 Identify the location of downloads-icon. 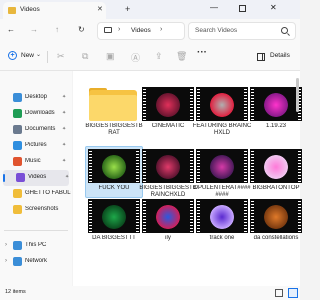
(17, 113).